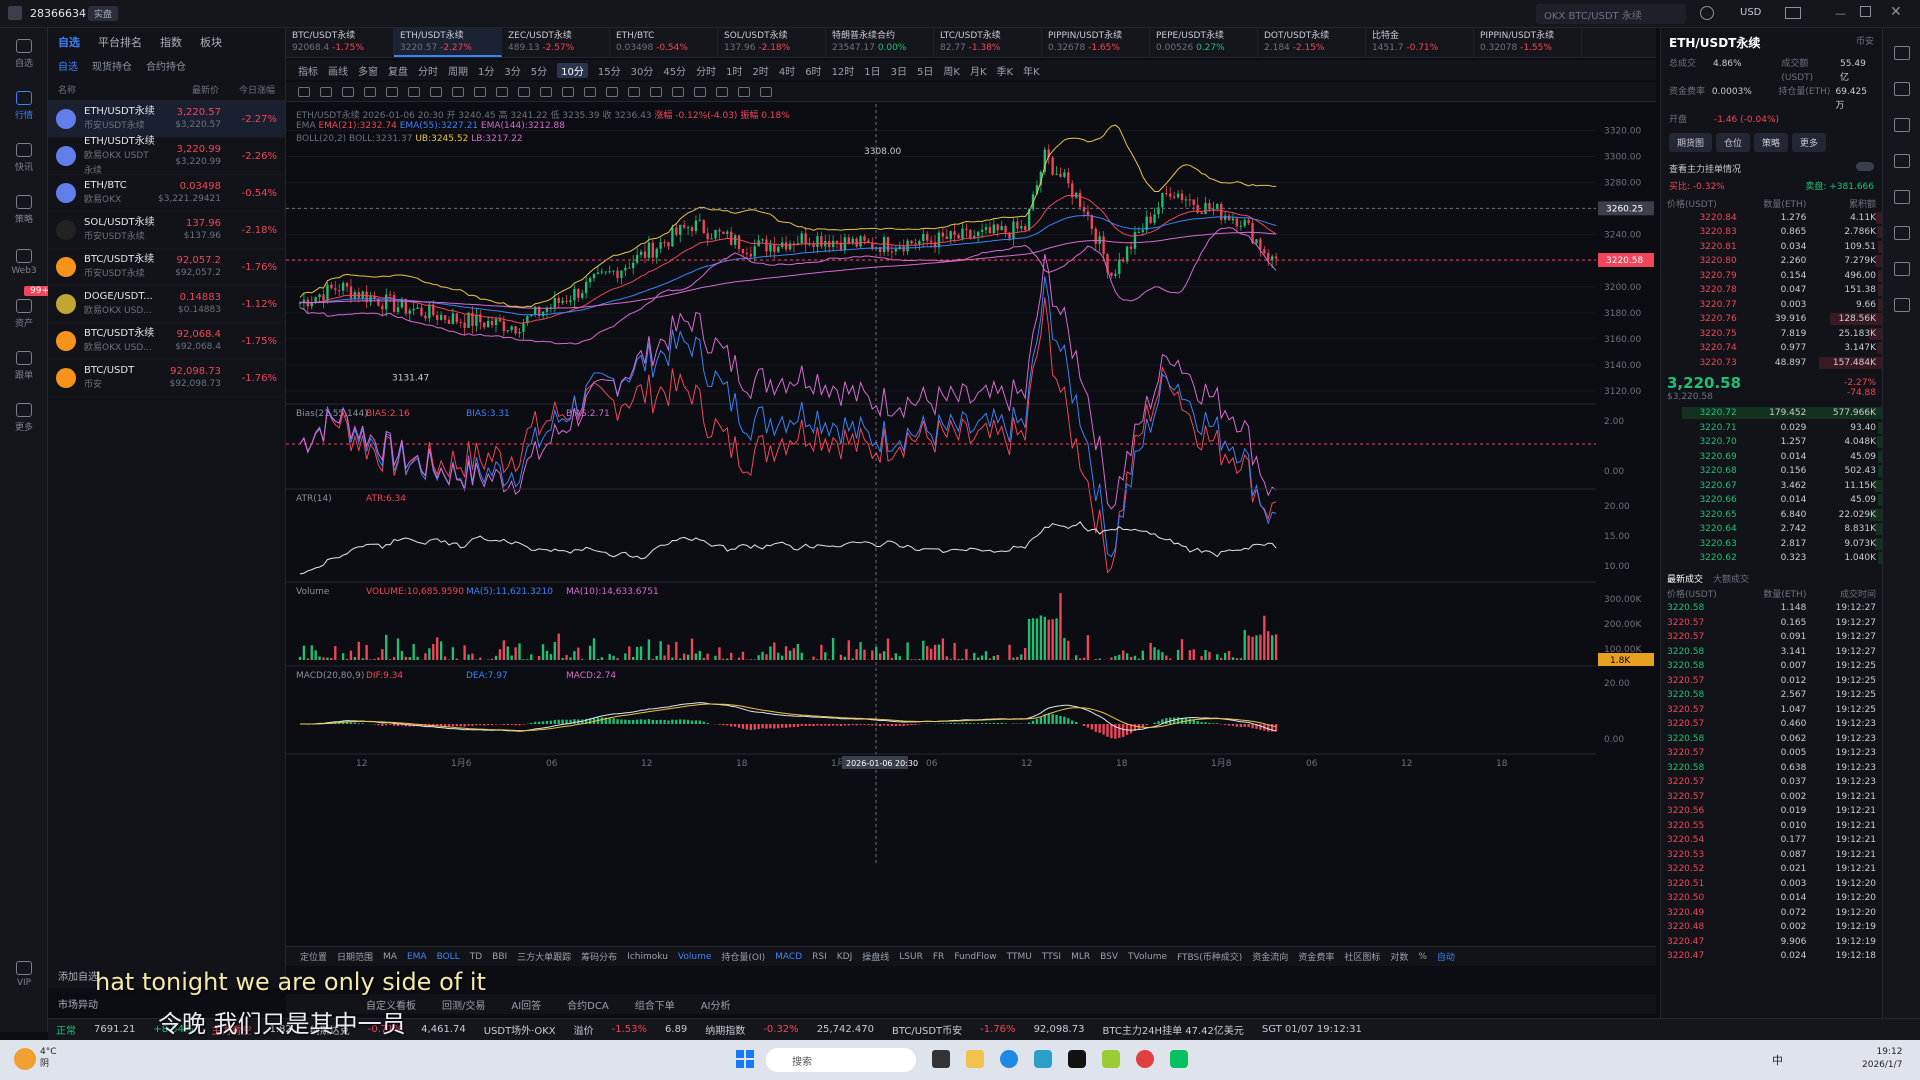 The image size is (1920, 1080). What do you see at coordinates (338, 70) in the screenshot?
I see `toolbar-item-1: 画线` at bounding box center [338, 70].